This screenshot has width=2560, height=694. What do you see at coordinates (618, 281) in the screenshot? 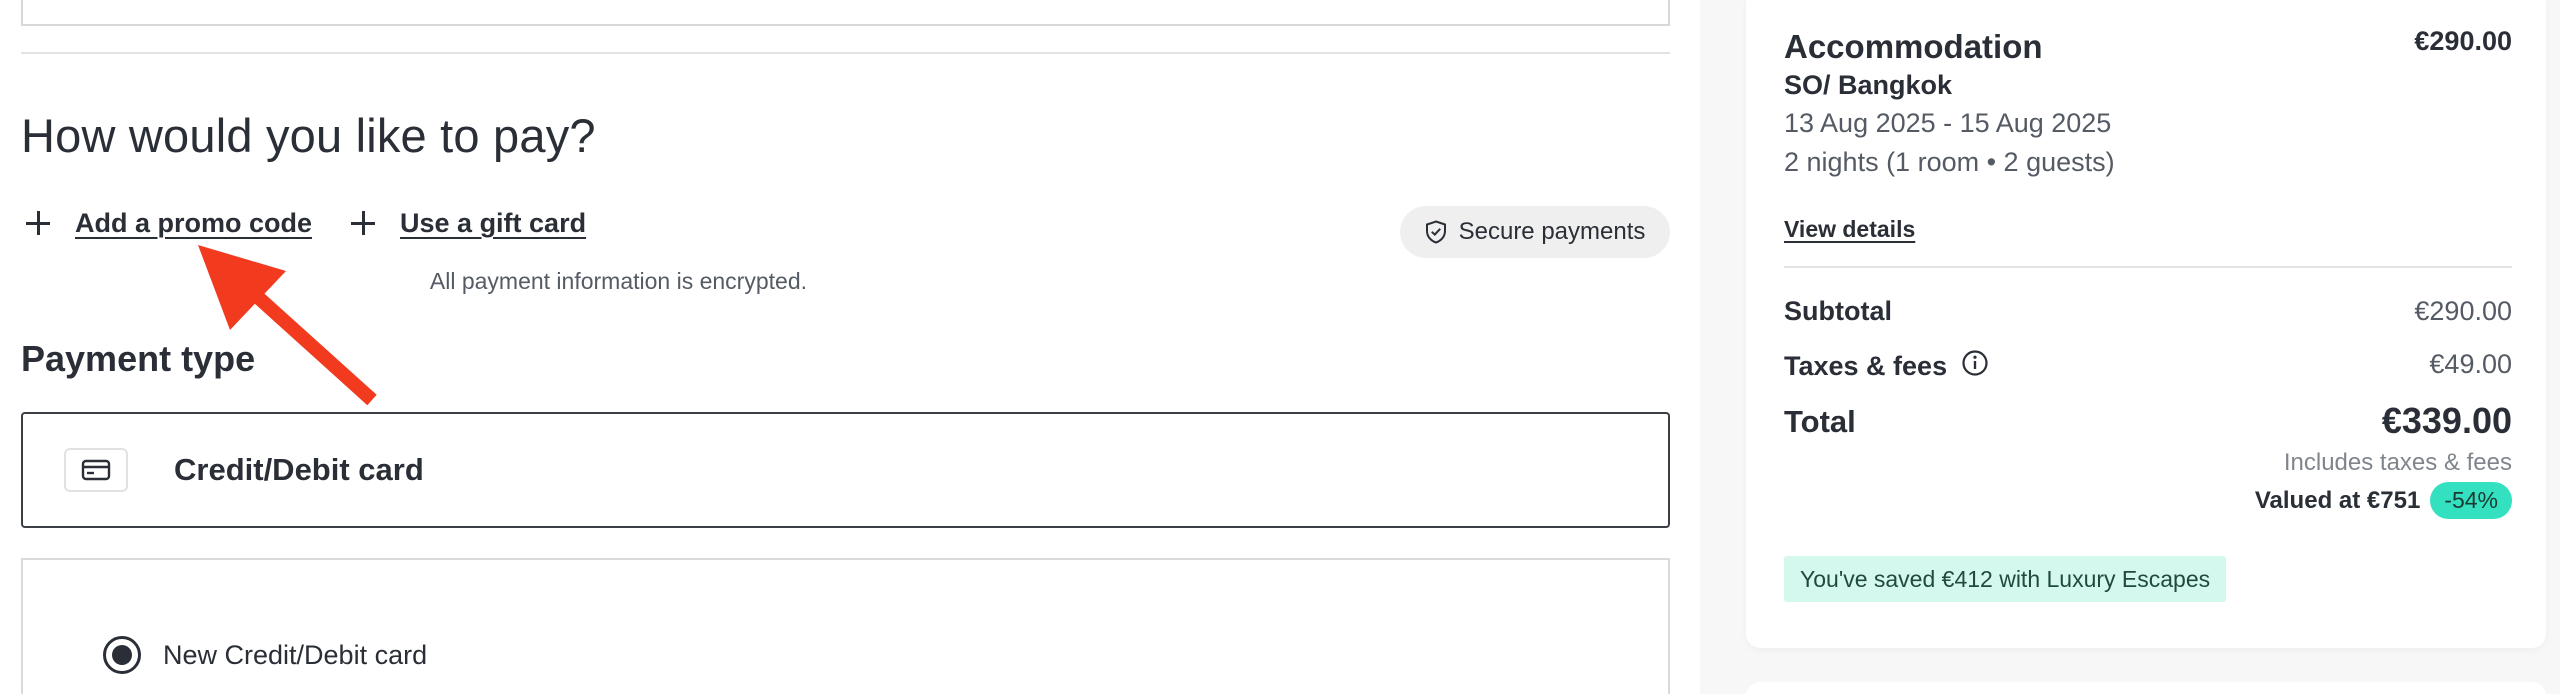
I see `encrypted-note: All payment information is encrypted.` at bounding box center [618, 281].